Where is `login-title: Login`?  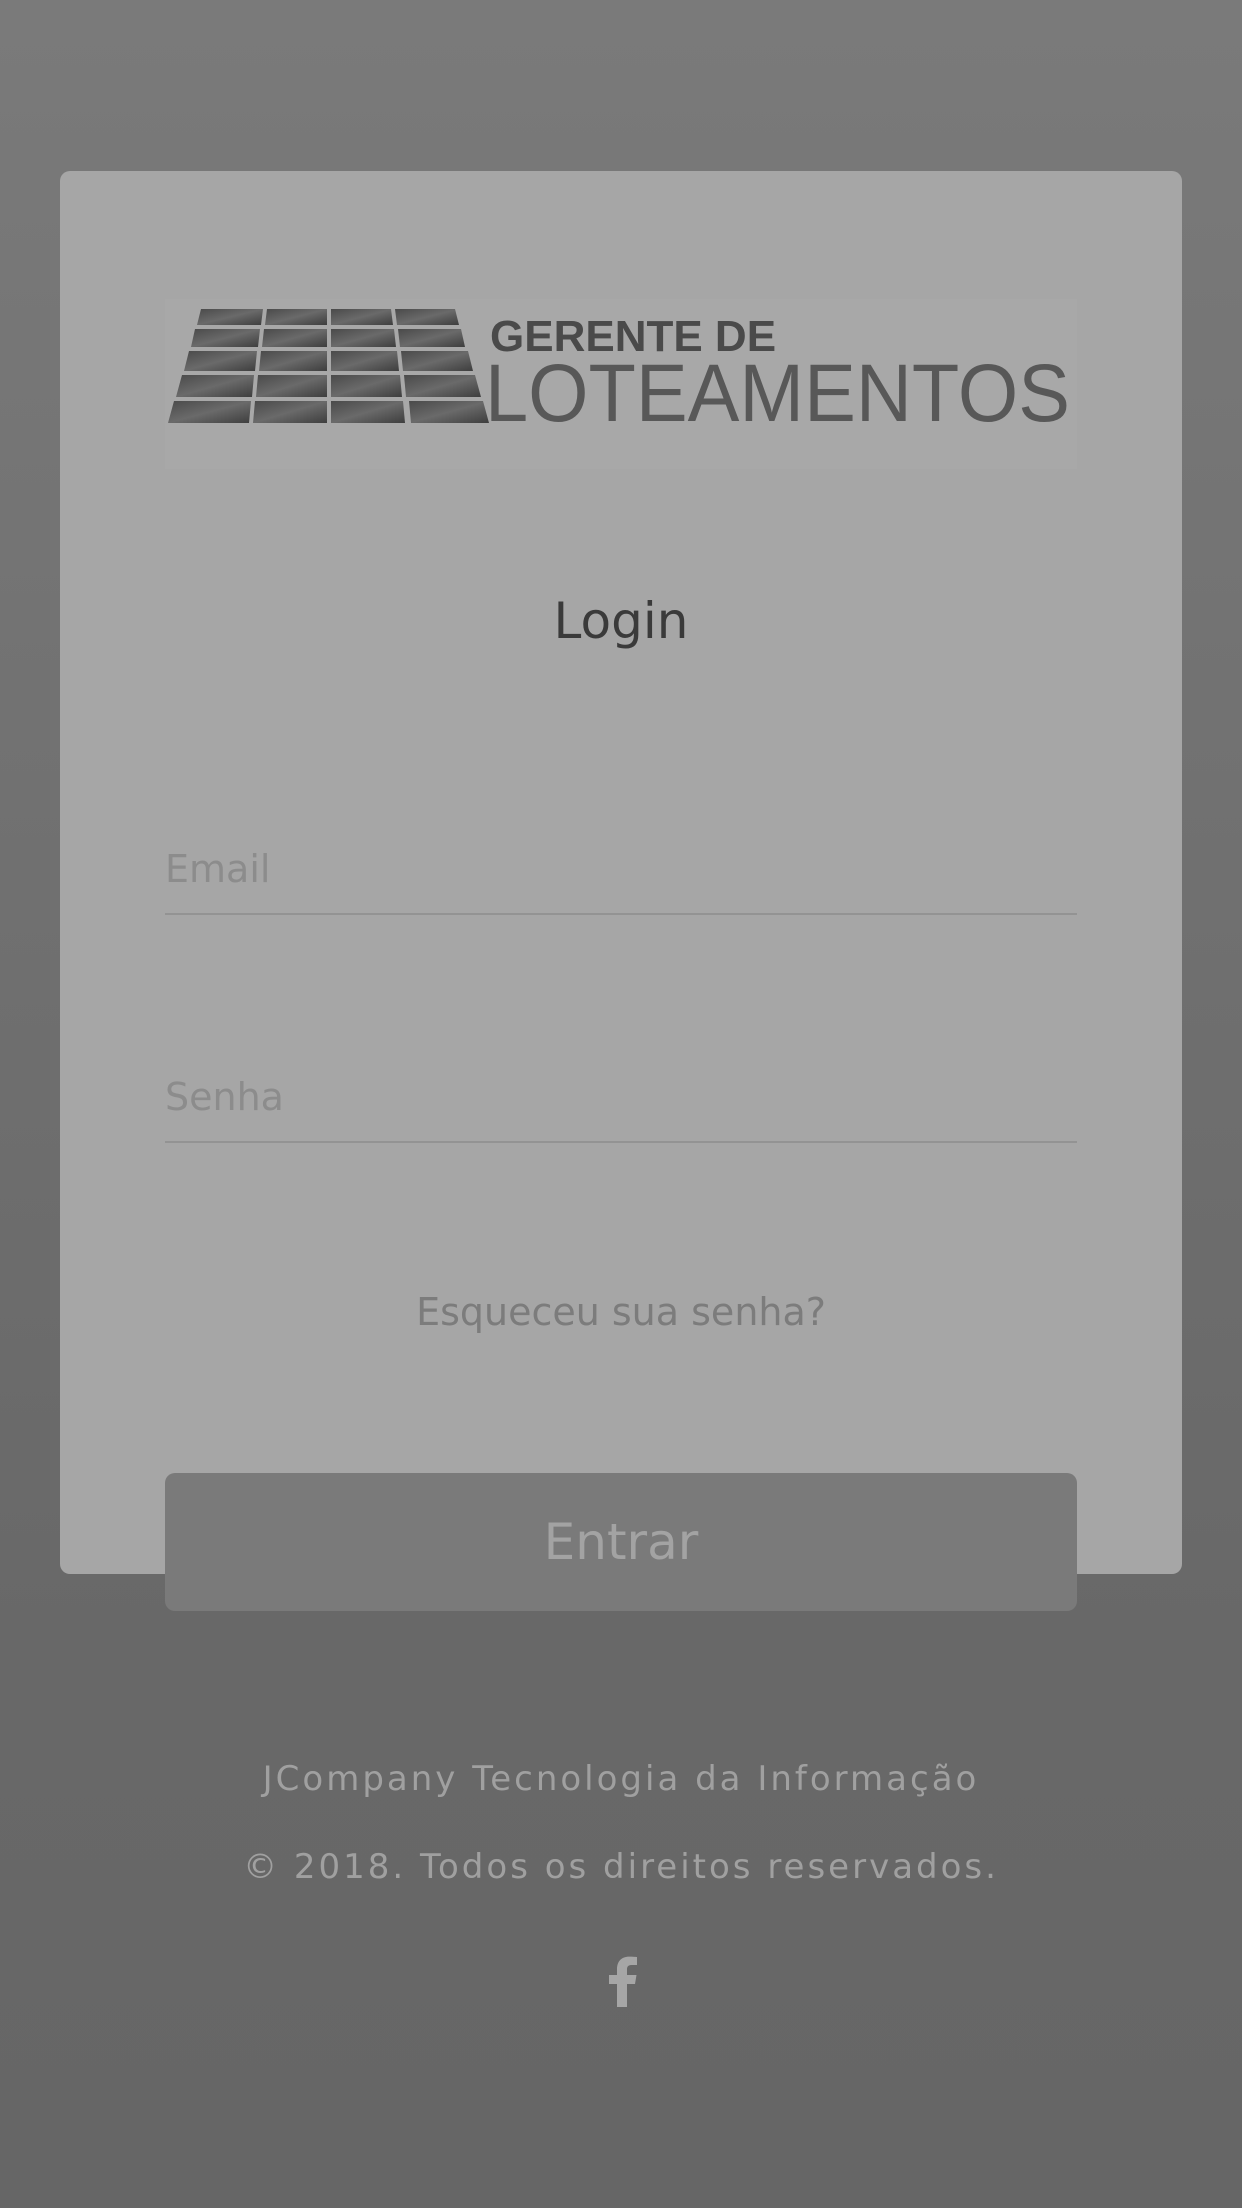 login-title: Login is located at coordinates (621, 621).